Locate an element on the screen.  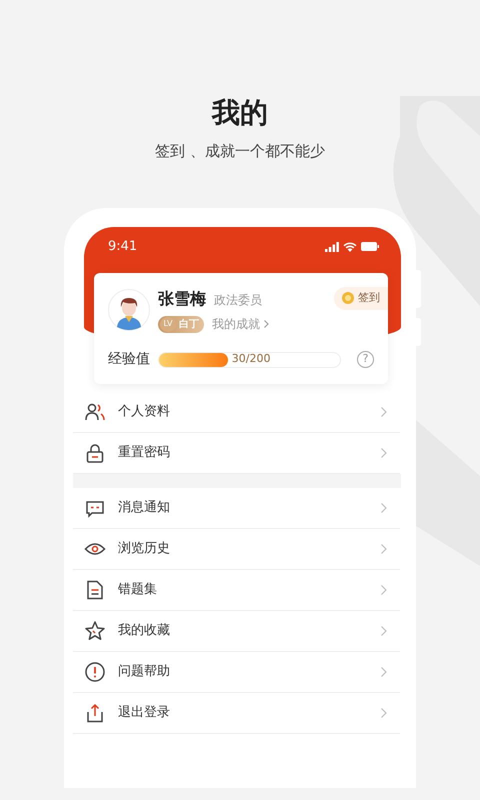
menu-item: 我的收藏 is located at coordinates (236, 631).